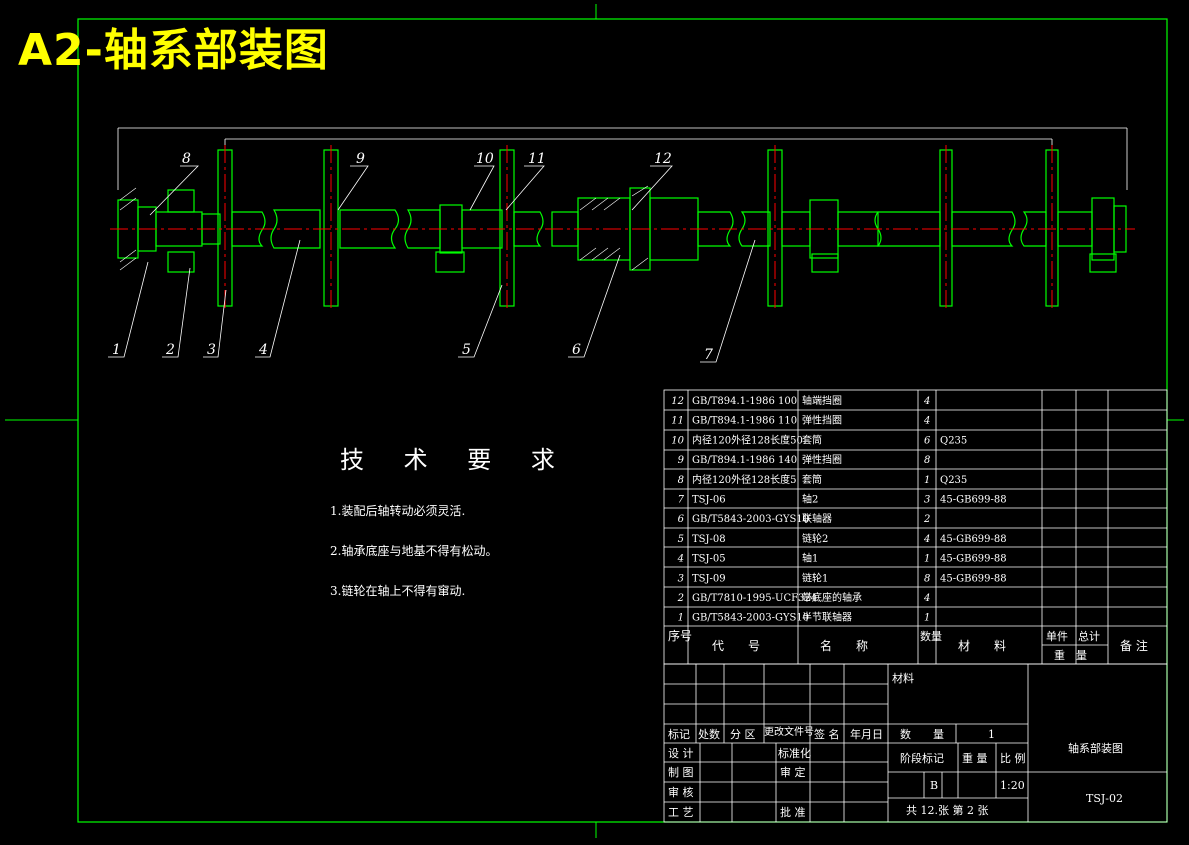 This screenshot has width=1189, height=845. What do you see at coordinates (1012, 785) in the screenshot?
I see `tb-scale-value: 1:20` at bounding box center [1012, 785].